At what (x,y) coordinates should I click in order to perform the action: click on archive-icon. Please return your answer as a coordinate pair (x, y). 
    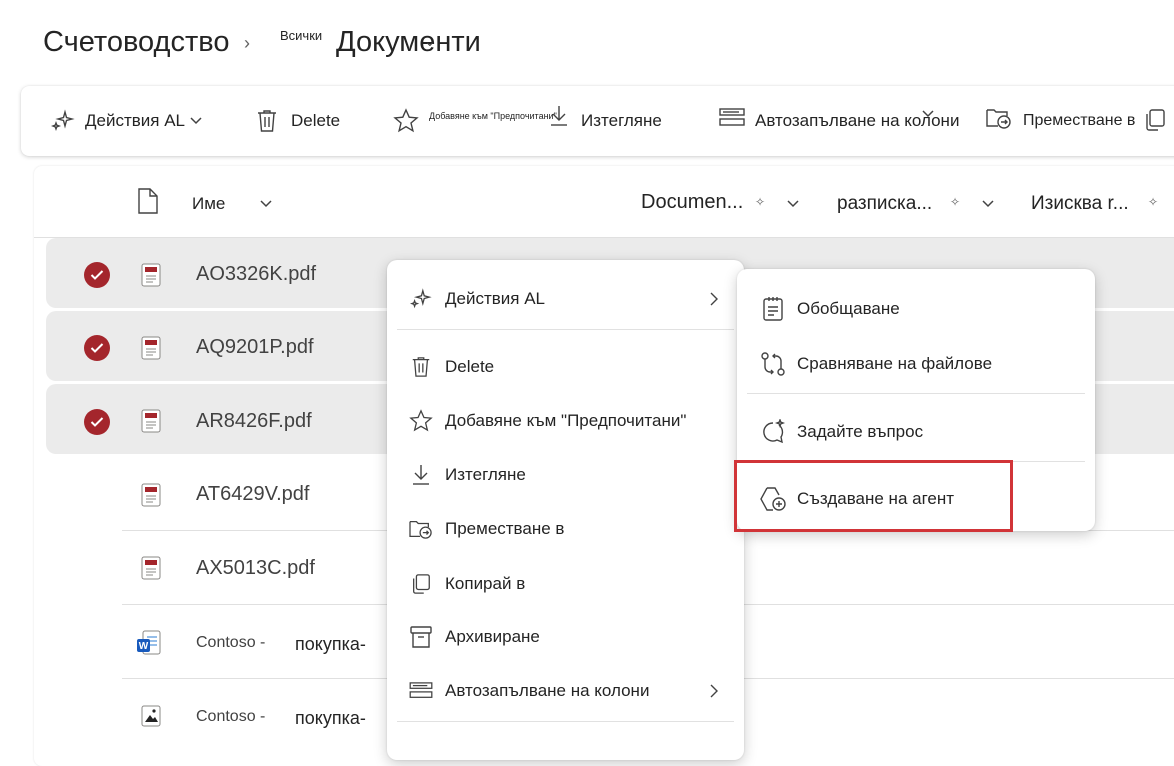
    Looking at the image, I should click on (421, 637).